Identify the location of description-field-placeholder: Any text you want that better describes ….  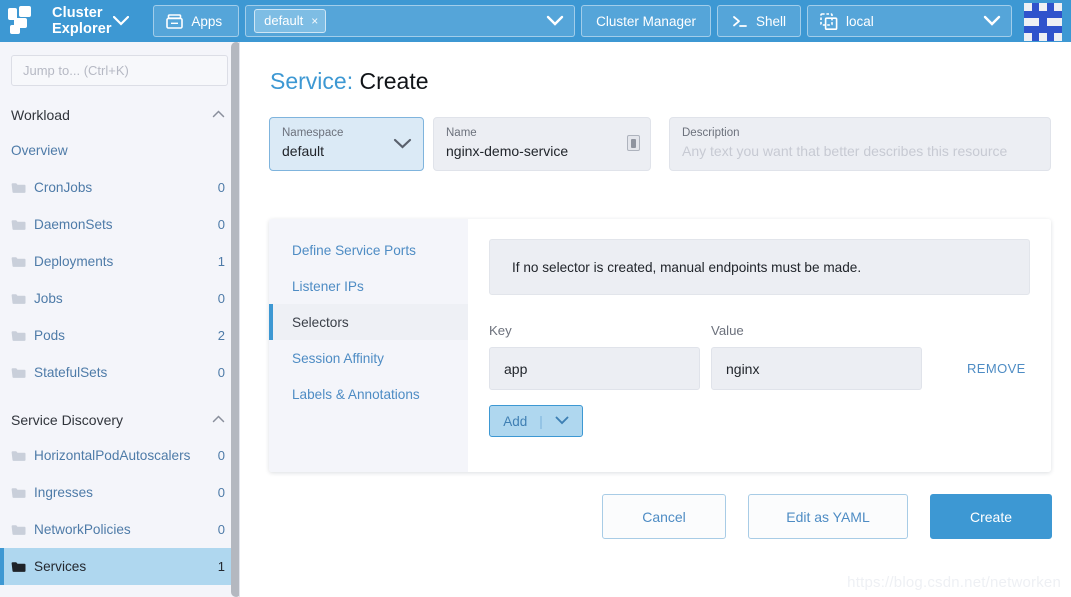
(845, 151).